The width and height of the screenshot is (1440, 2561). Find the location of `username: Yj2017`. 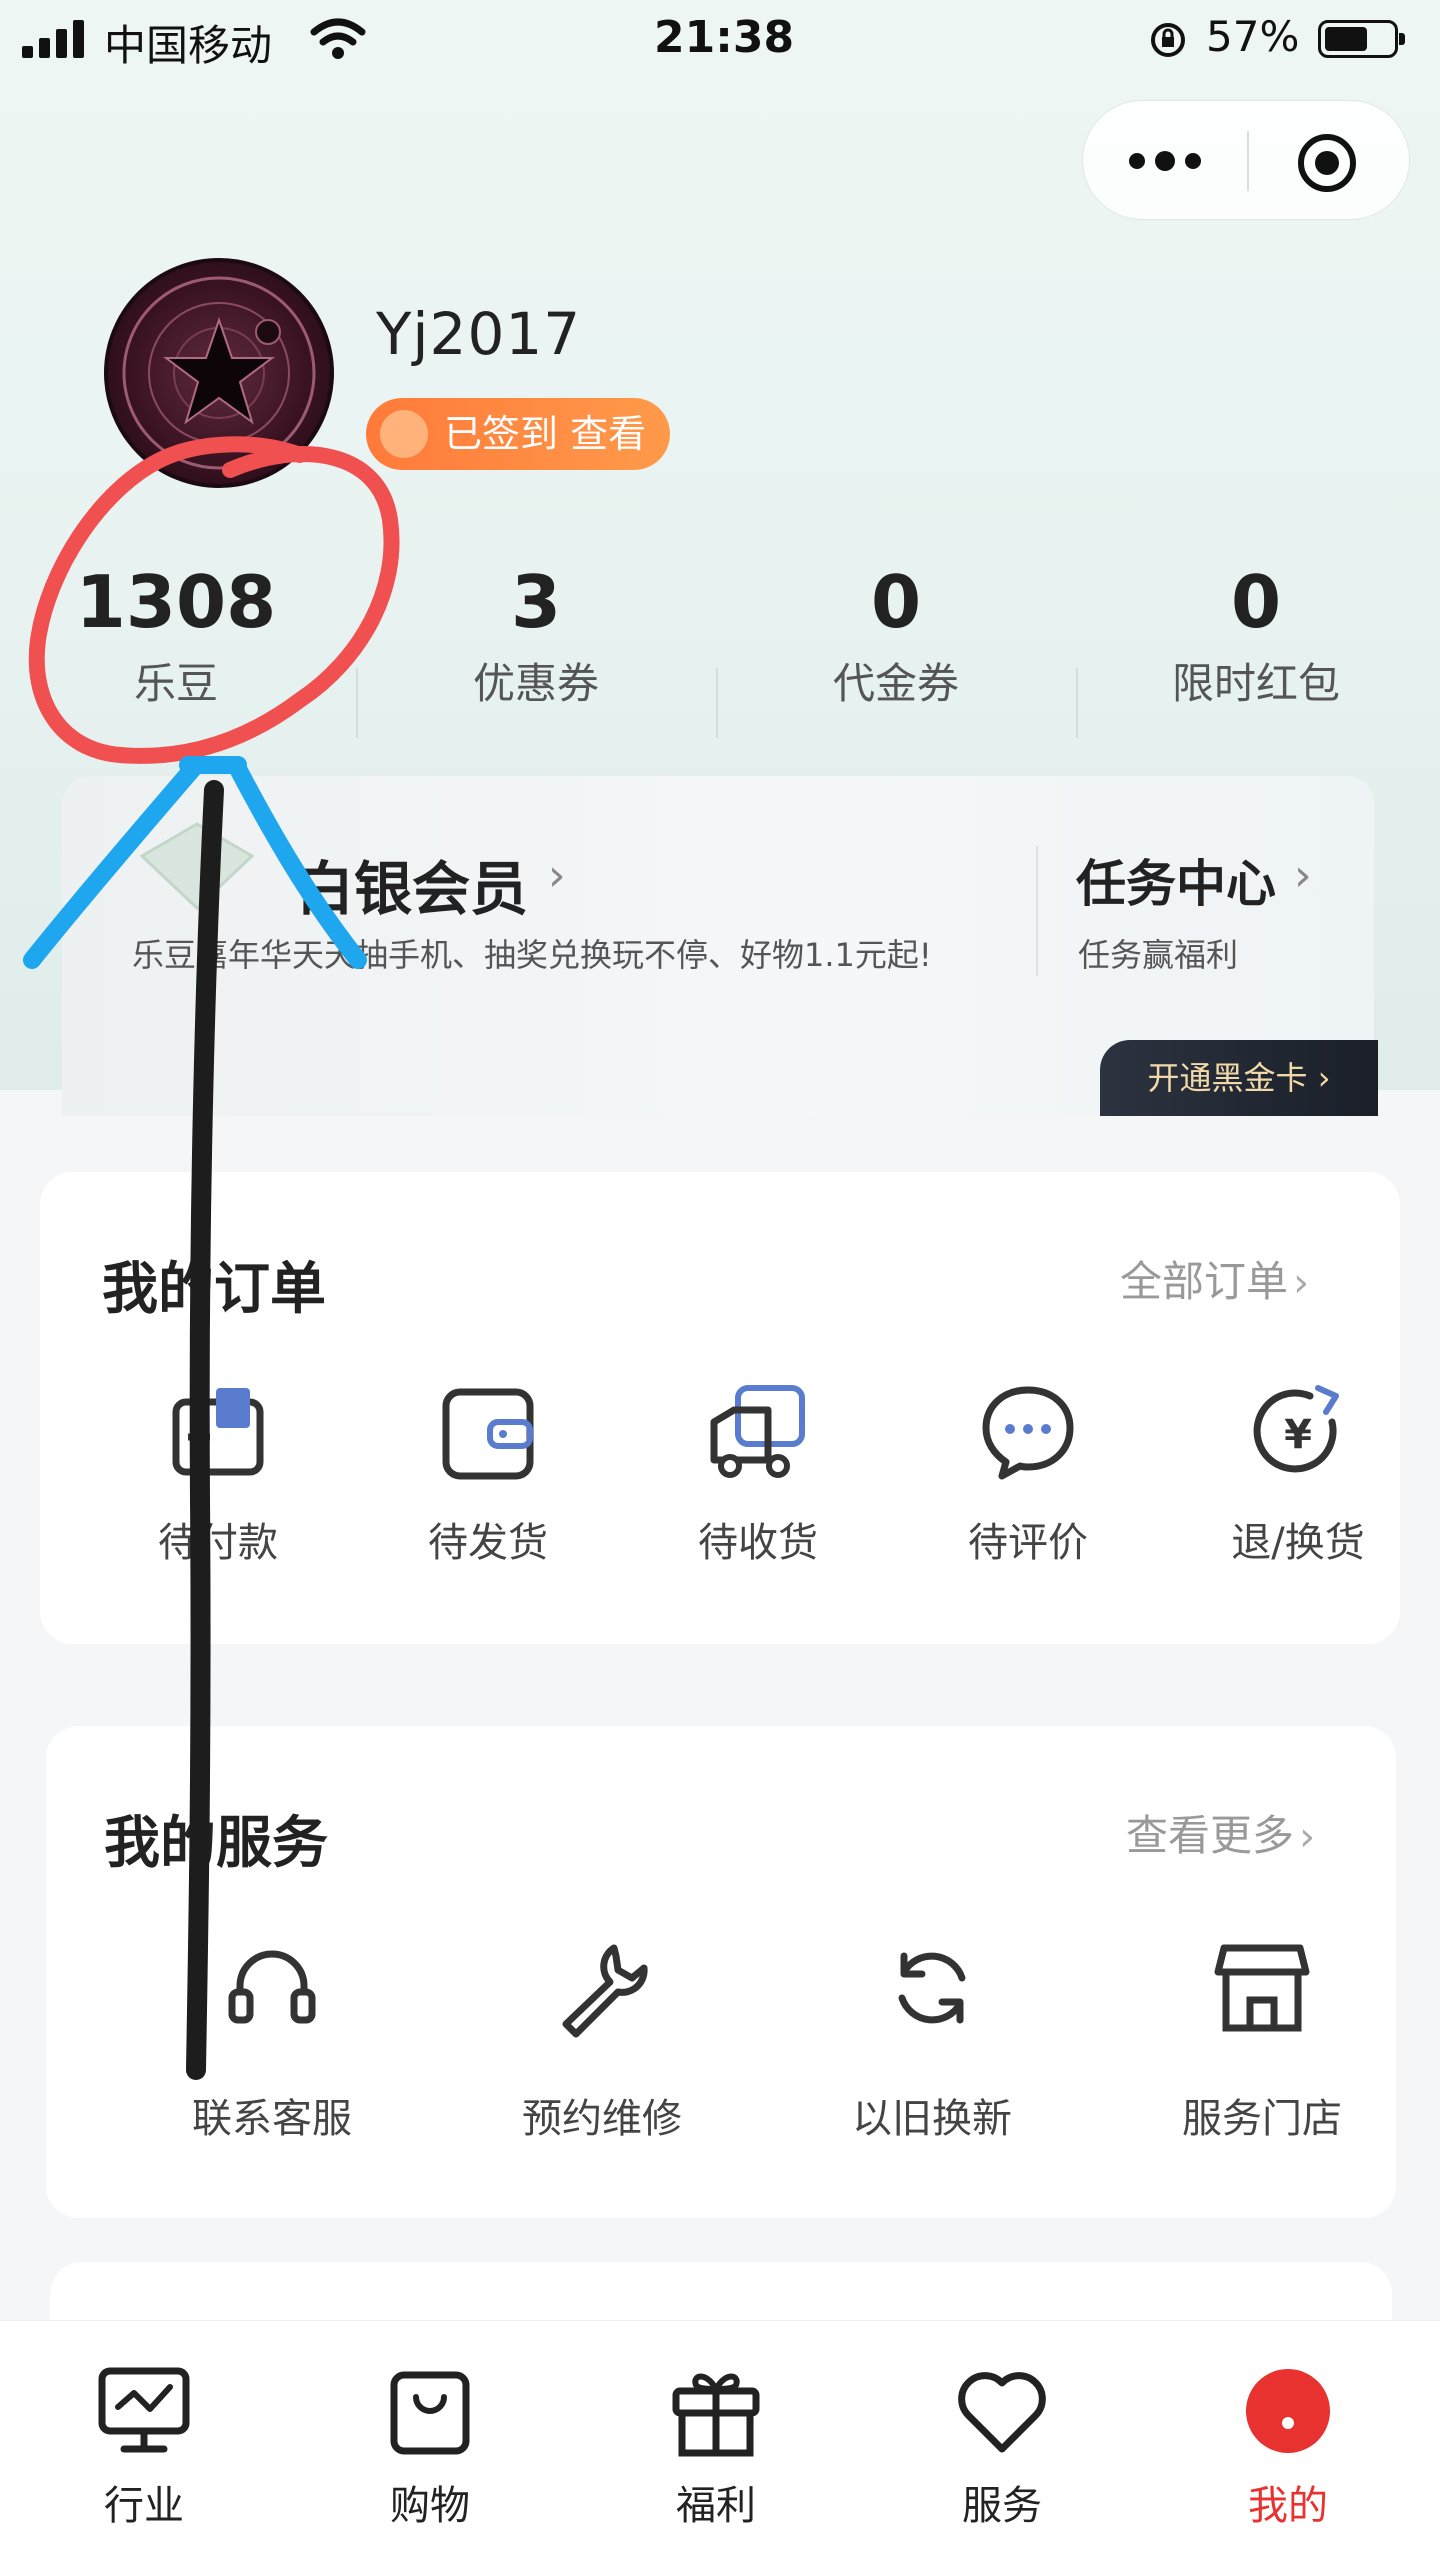

username: Yj2017 is located at coordinates (479, 334).